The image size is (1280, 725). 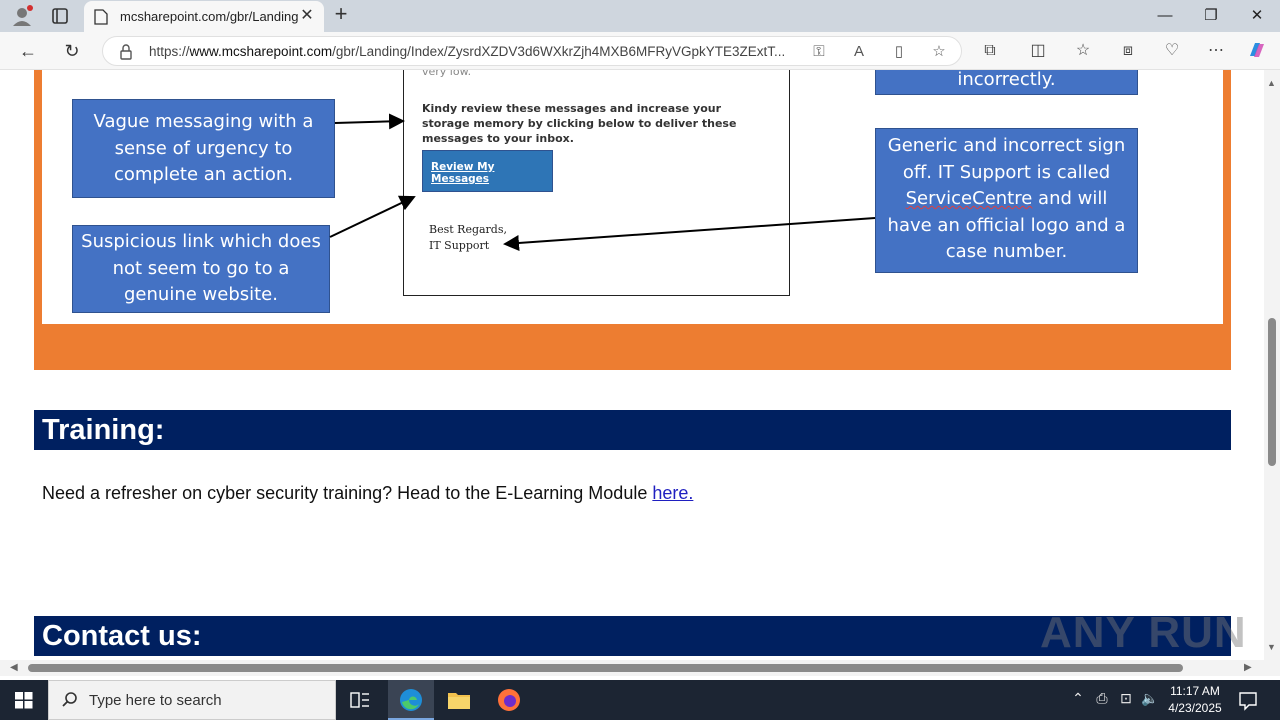 I want to click on task-view-button, so click(x=360, y=700).